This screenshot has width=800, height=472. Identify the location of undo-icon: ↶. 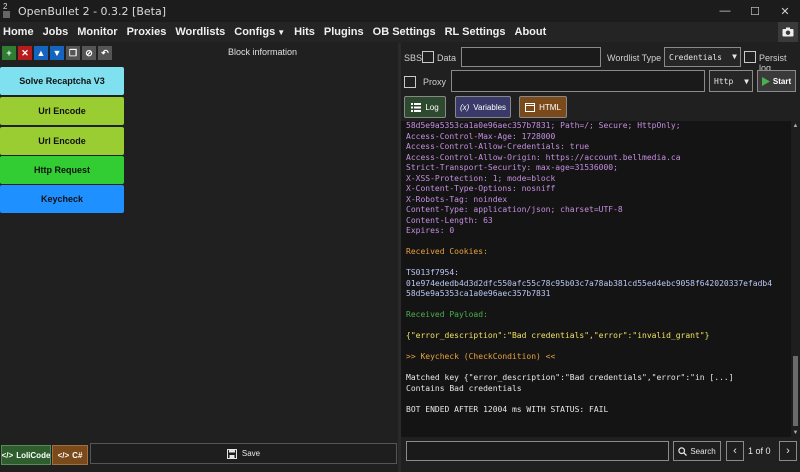
(105, 52).